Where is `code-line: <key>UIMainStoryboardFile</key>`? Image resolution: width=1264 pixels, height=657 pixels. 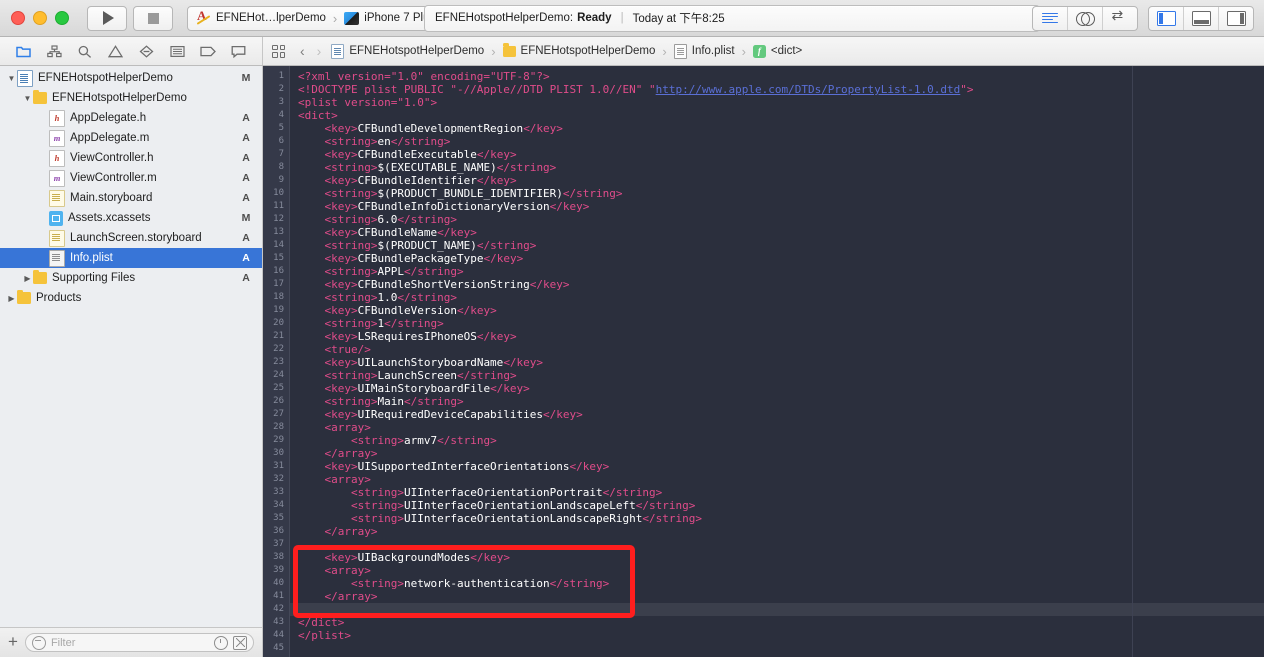 code-line: <key>UIMainStoryboardFile</key> is located at coordinates (777, 388).